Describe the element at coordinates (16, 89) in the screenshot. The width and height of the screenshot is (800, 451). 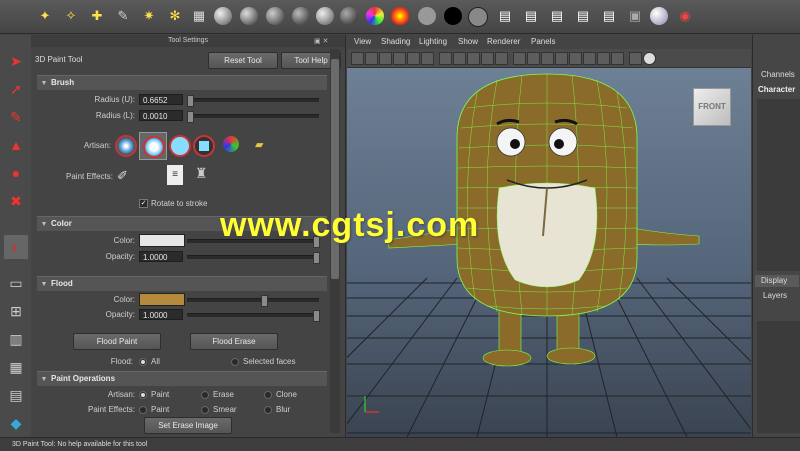
I see `lasso-icon: ➚` at that location.